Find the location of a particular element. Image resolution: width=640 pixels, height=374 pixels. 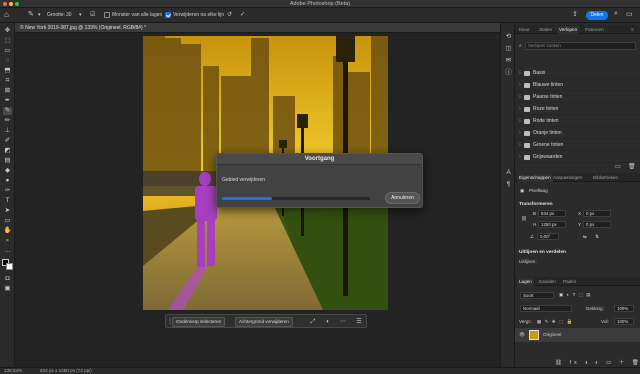

drag-handle-icon: ⋮ is located at coordinates (170, 322).